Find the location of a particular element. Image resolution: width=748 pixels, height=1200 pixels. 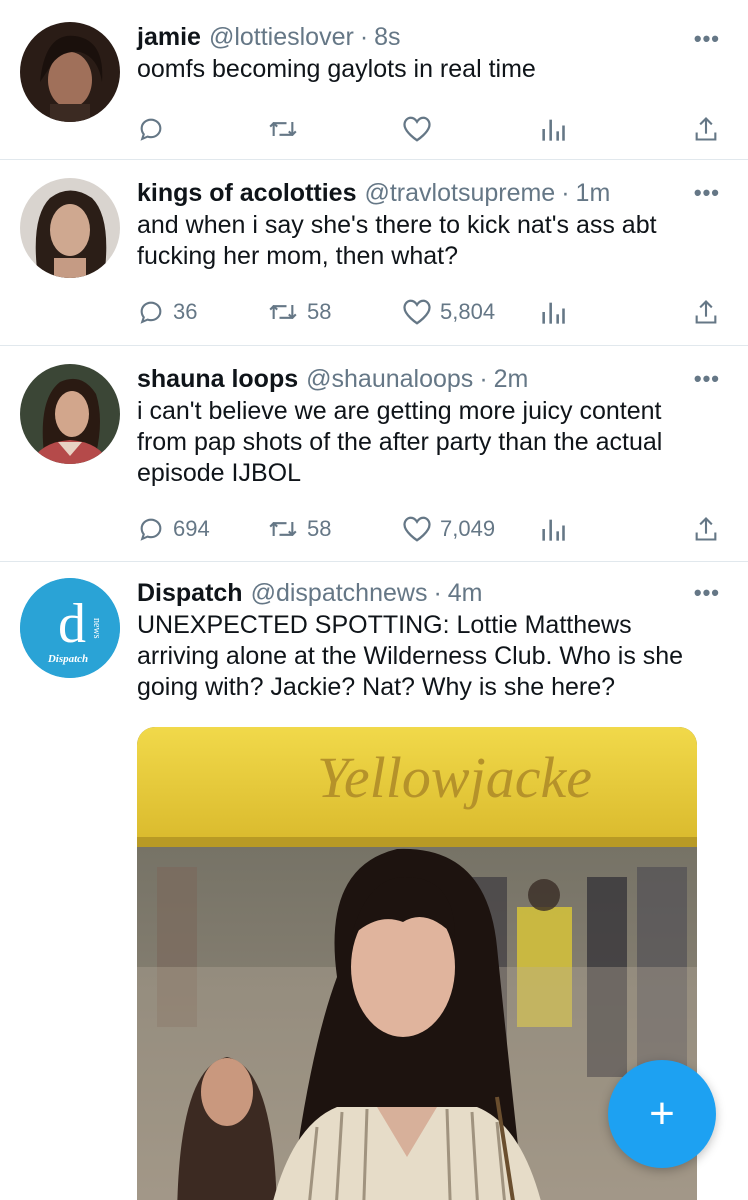

user-handle: @shaunaloops is located at coordinates (389, 379).